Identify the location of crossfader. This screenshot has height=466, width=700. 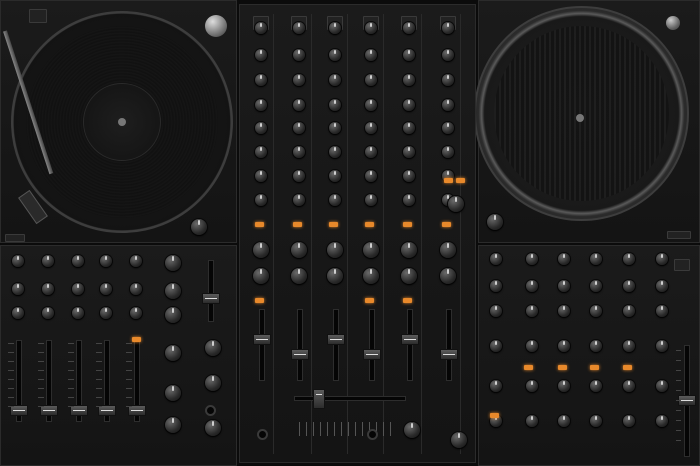
(319, 399).